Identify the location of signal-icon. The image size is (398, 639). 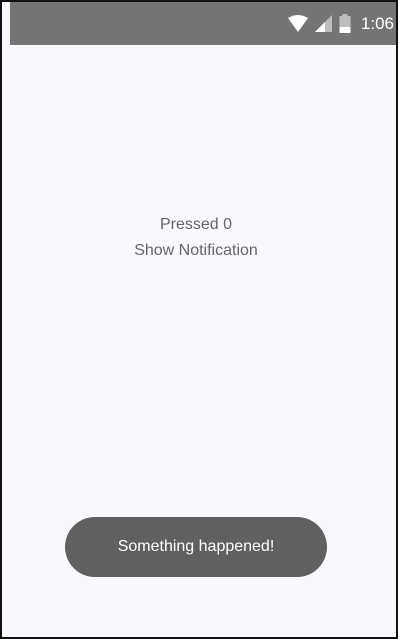
(323, 23).